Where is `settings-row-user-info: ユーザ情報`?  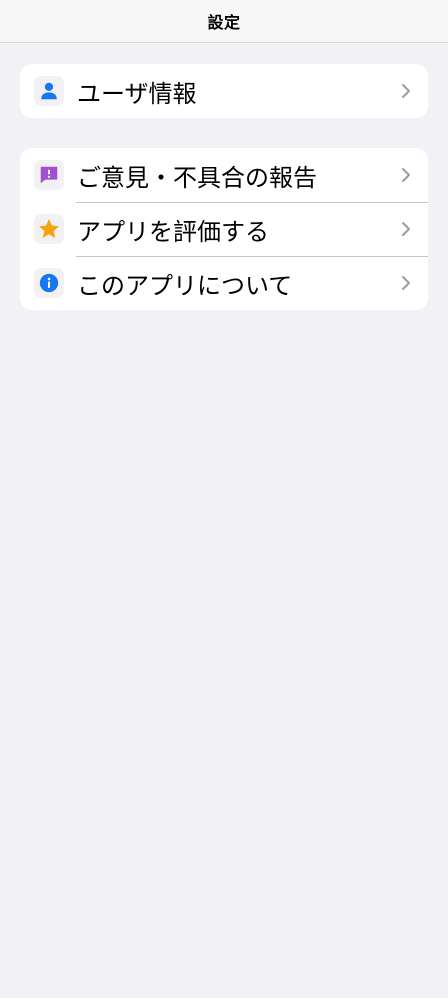
settings-row-user-info: ユーザ情報 is located at coordinates (224, 91).